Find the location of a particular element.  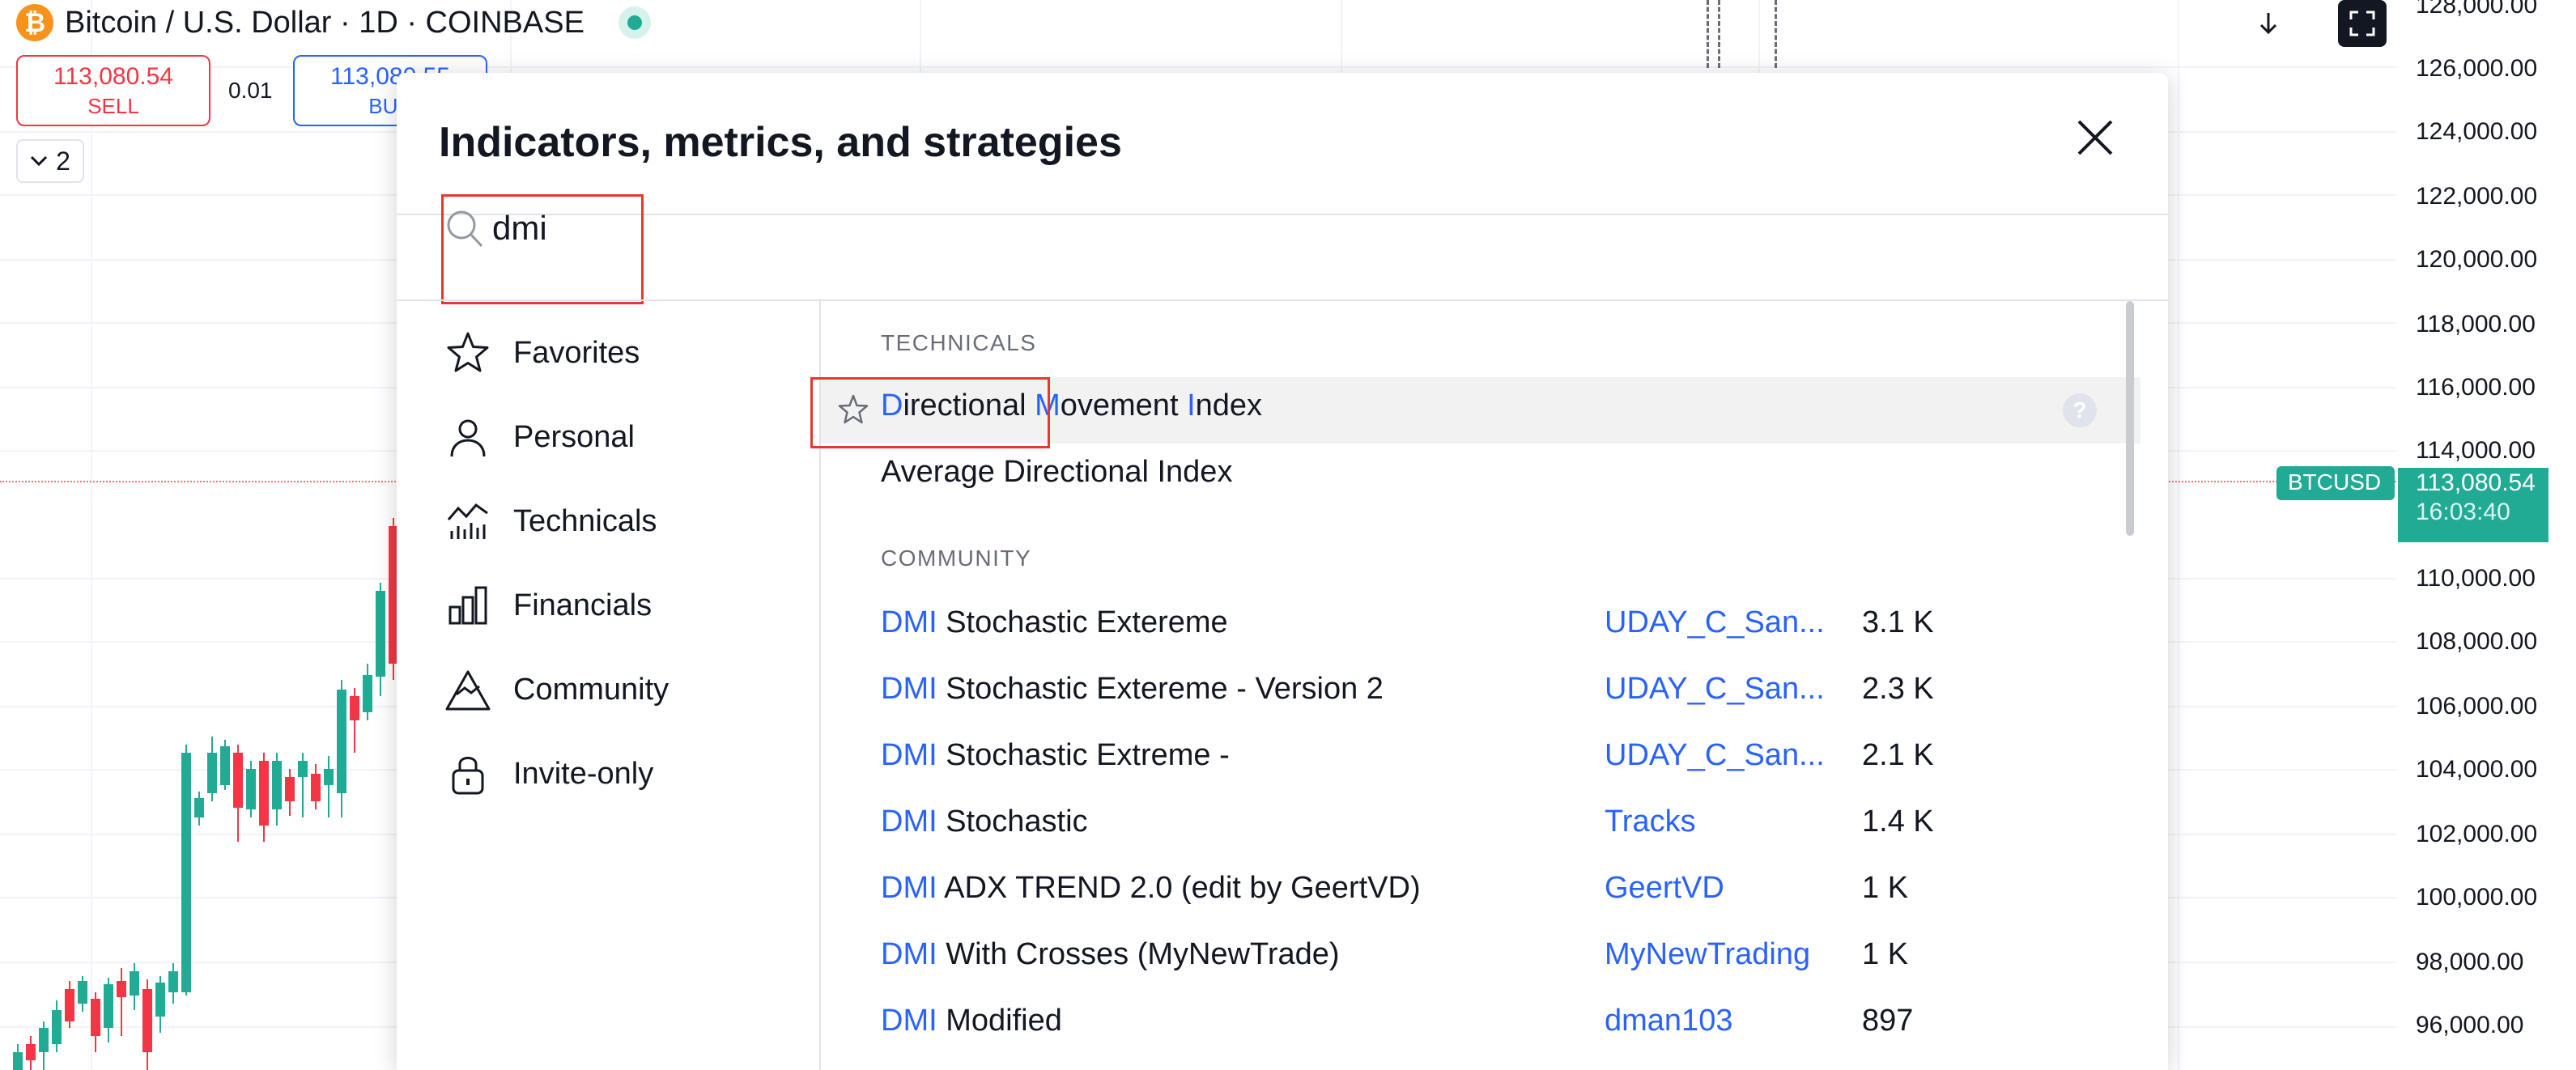

result-name: Average Directional Index is located at coordinates (1057, 472).